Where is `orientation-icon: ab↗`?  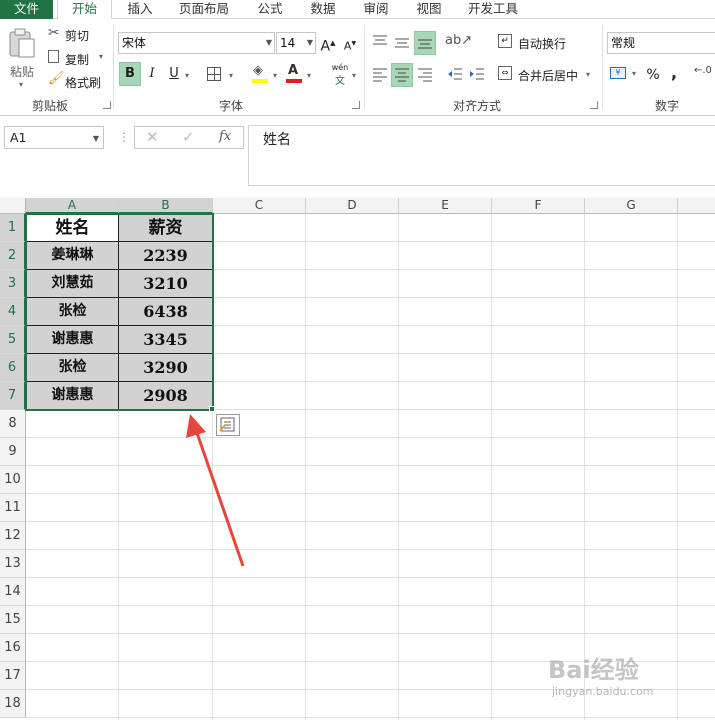
orientation-icon: ab↗ is located at coordinates (459, 40).